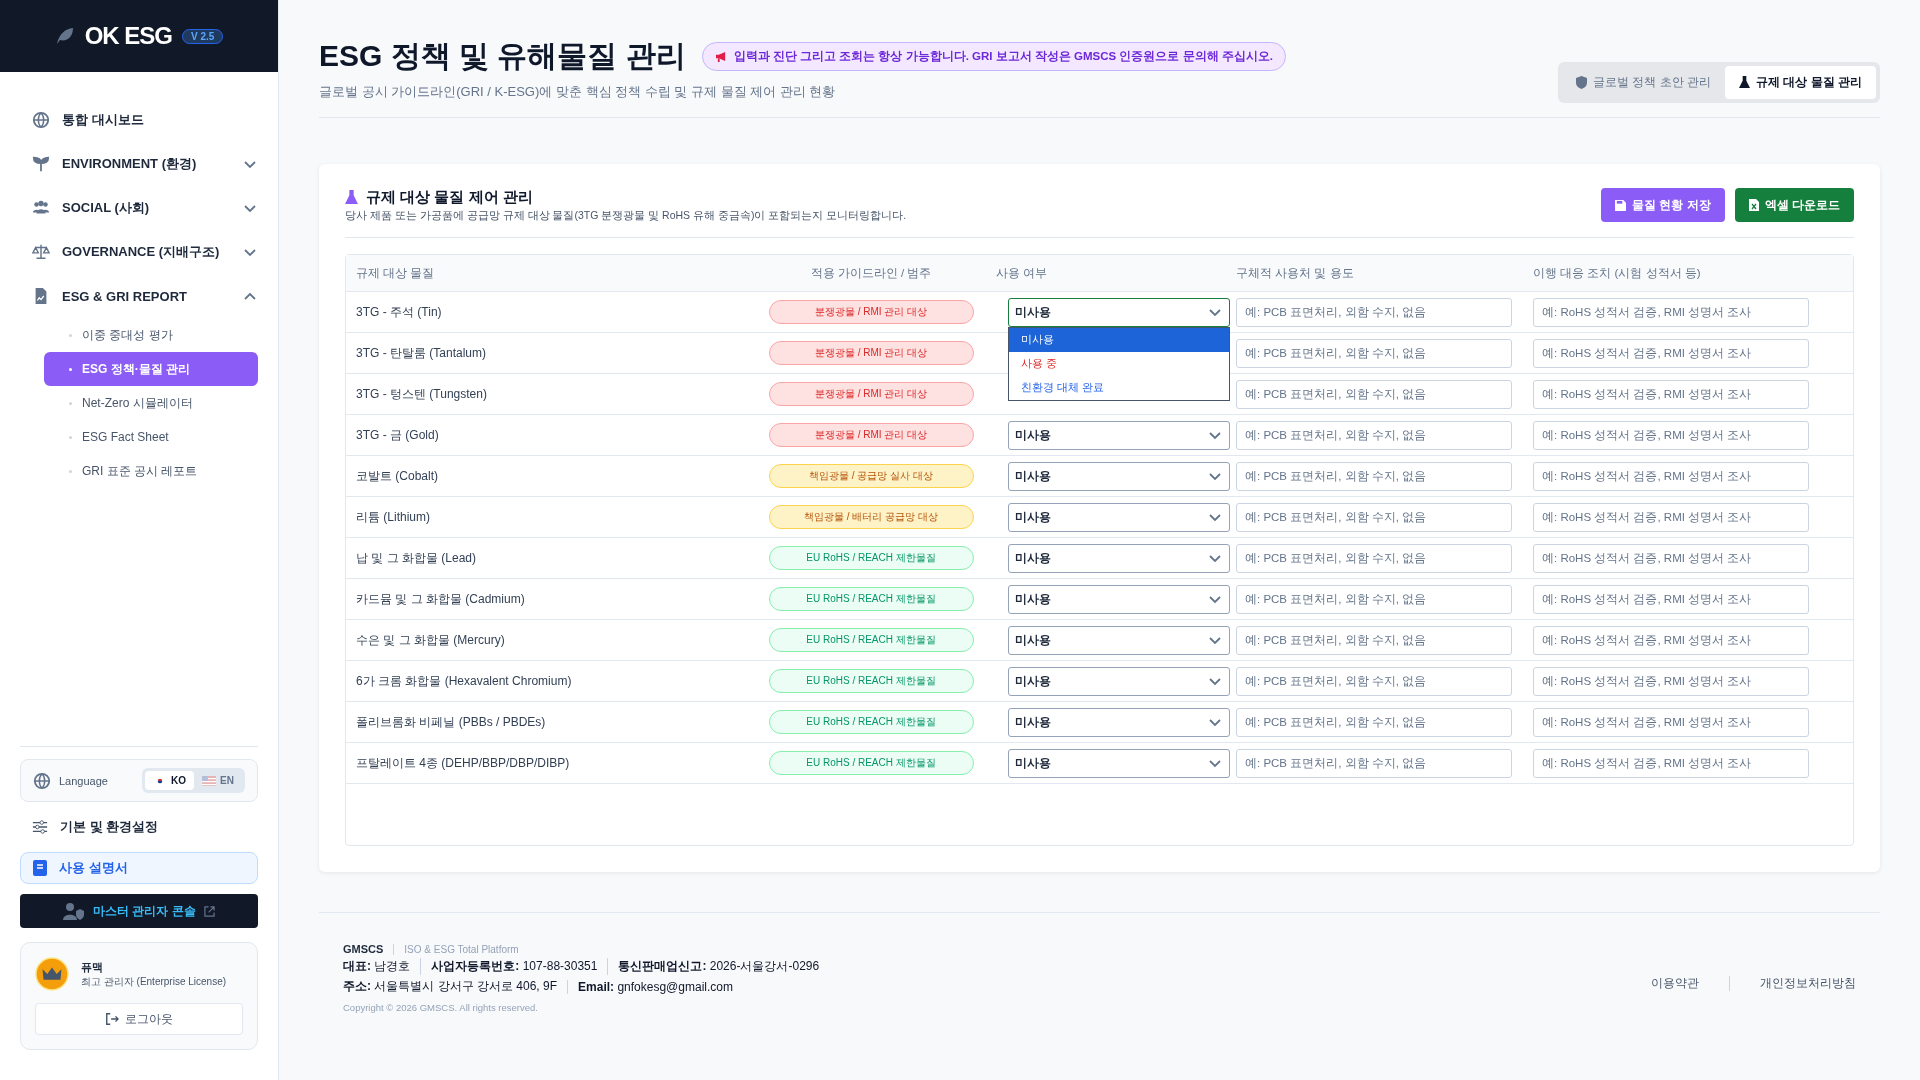  I want to click on external-link-icon, so click(209, 911).